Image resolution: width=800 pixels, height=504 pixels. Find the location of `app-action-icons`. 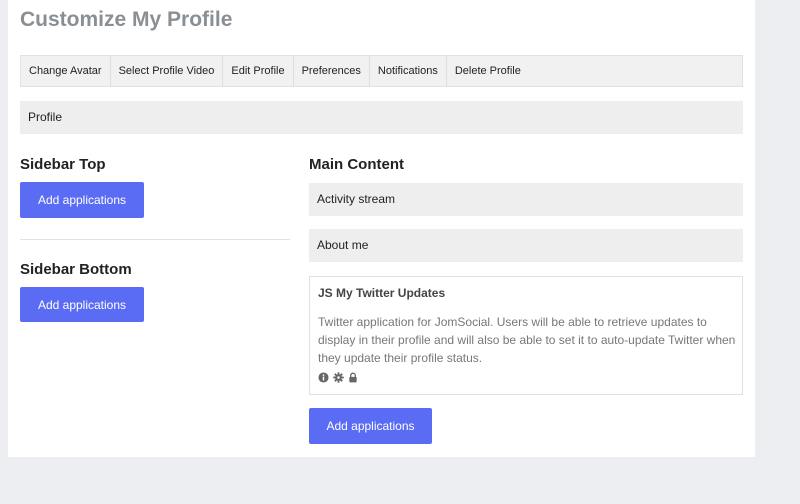

app-action-icons is located at coordinates (338, 377).